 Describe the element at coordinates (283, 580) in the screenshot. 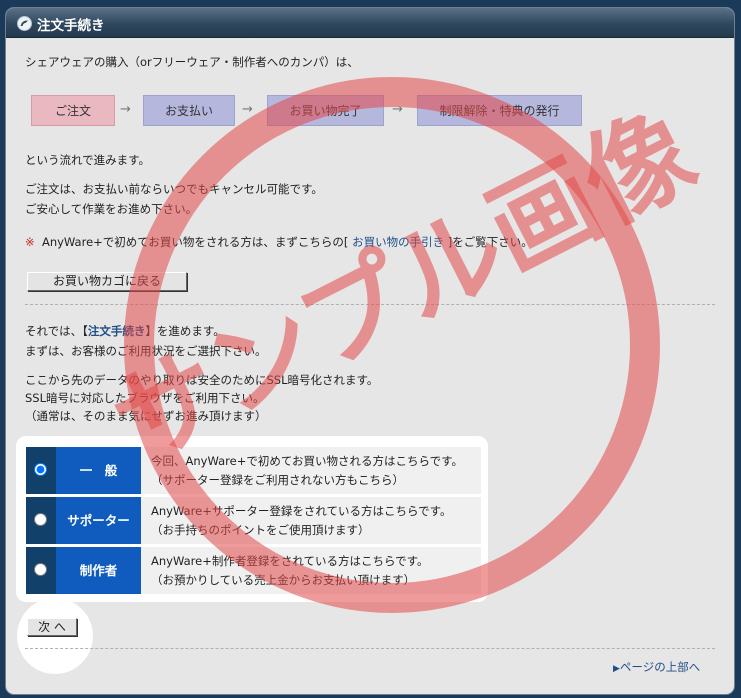

I see `option-desc-line: （お預かりしている売上金からお支払い頂けます）` at that location.